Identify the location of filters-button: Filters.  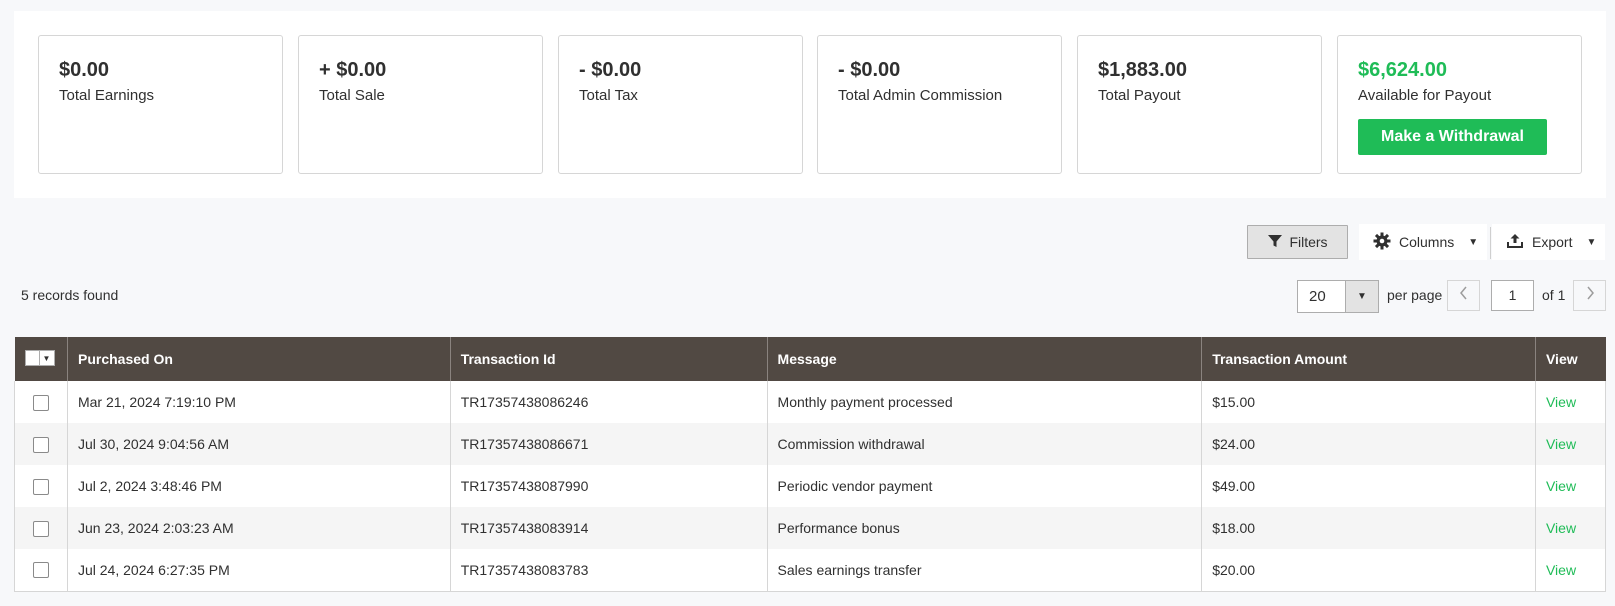
(1297, 242).